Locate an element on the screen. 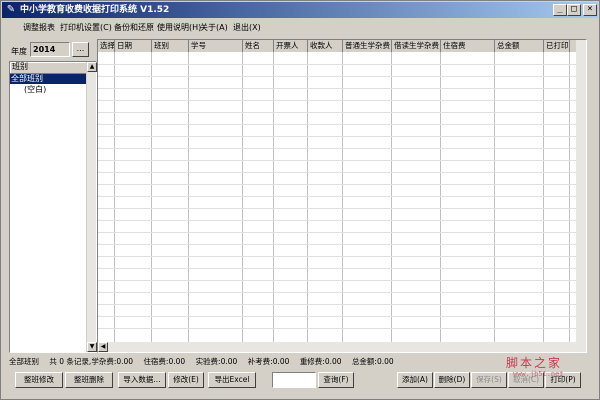 This screenshot has height=400, width=600. save-button: 保存(S) is located at coordinates (489, 380).